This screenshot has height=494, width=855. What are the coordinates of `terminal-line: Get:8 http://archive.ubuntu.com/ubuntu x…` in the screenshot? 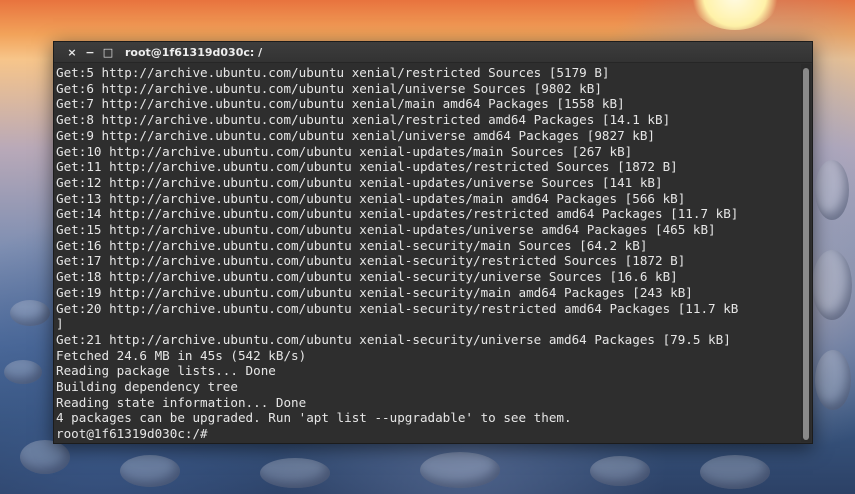 It's located at (363, 120).